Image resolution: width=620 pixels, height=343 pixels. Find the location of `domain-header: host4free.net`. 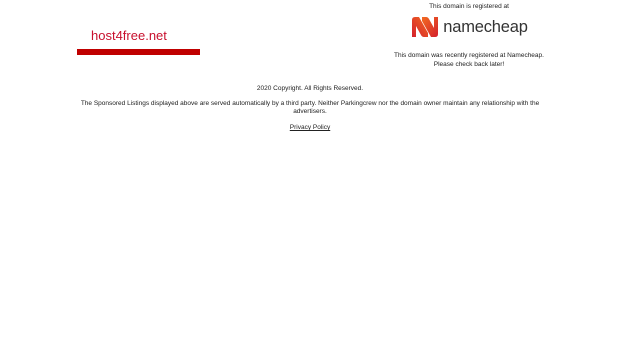

domain-header: host4free.net is located at coordinates (138, 41).